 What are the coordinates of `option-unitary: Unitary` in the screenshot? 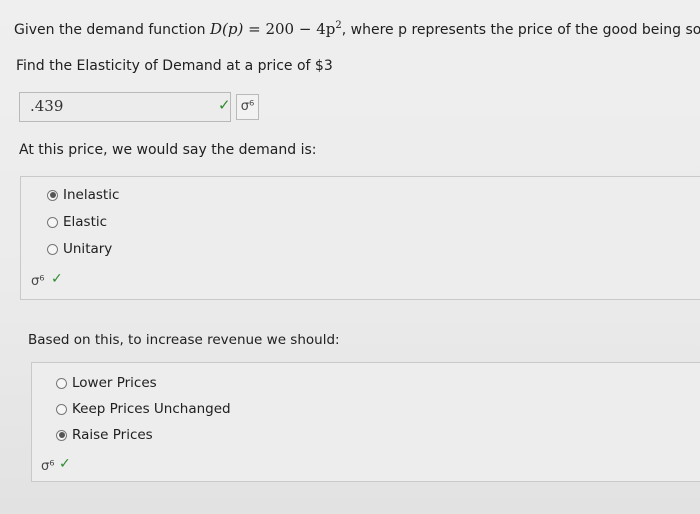 It's located at (79, 249).